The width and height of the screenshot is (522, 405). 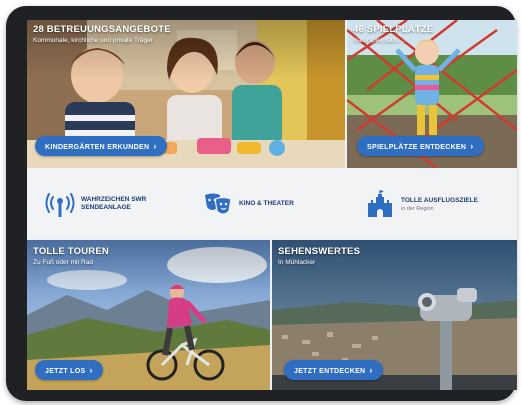 What do you see at coordinates (218, 204) in the screenshot?
I see `theater-masks-icon` at bounding box center [218, 204].